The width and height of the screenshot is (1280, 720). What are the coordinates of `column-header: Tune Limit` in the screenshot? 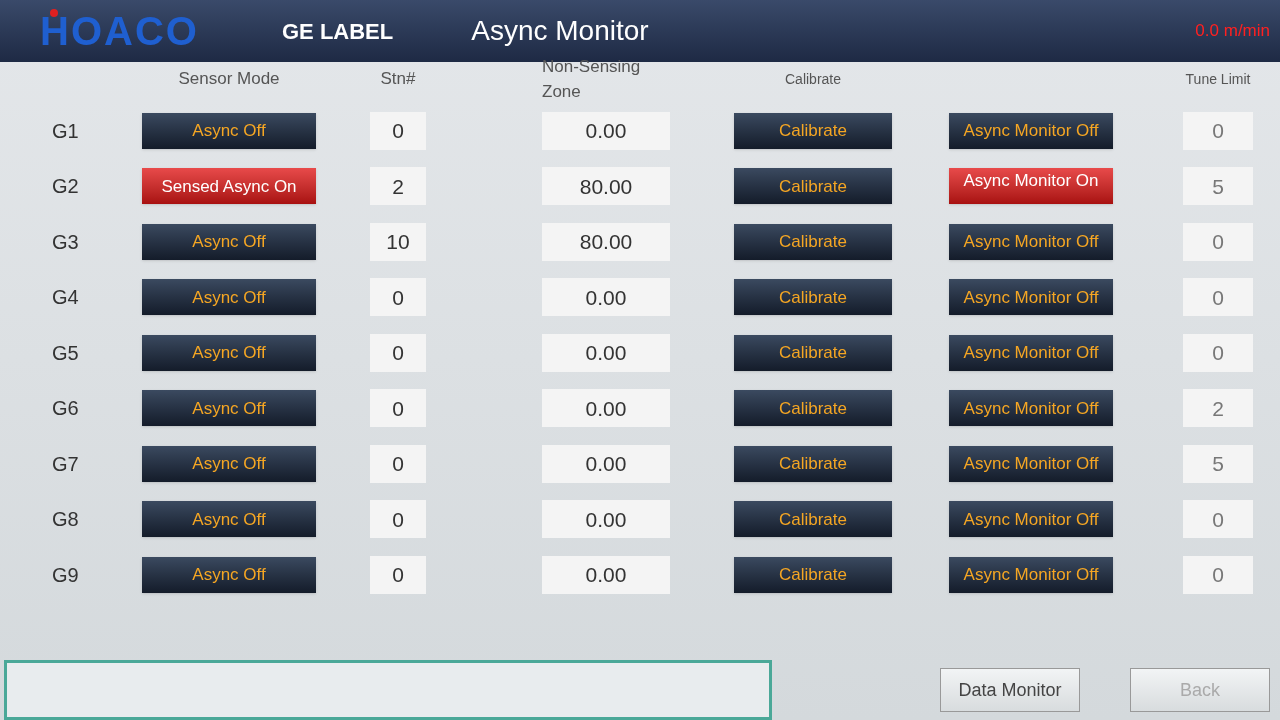 It's located at (1218, 79).